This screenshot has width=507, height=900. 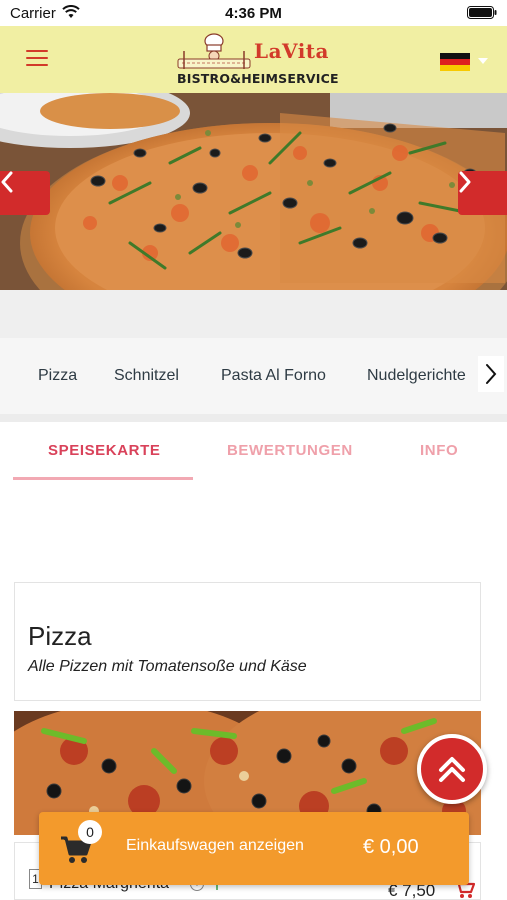 What do you see at coordinates (253, 418) in the screenshot?
I see `section-divider` at bounding box center [253, 418].